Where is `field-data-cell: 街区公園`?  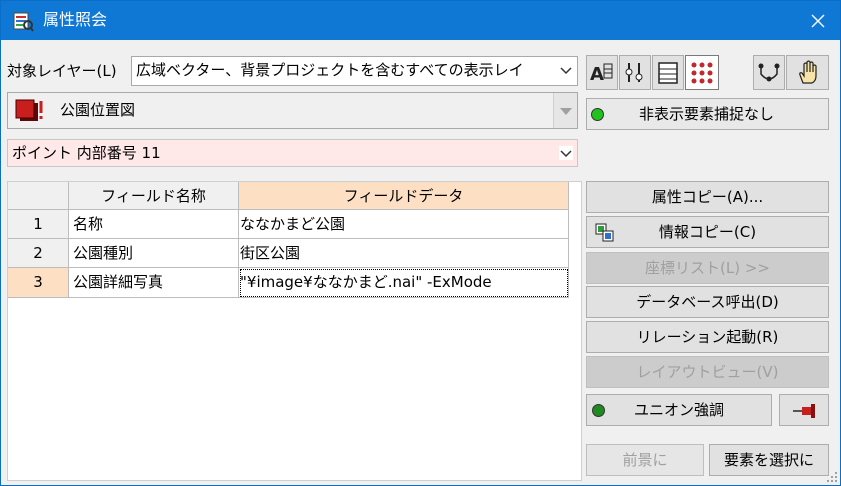 field-data-cell: 街区公園 is located at coordinates (404, 253).